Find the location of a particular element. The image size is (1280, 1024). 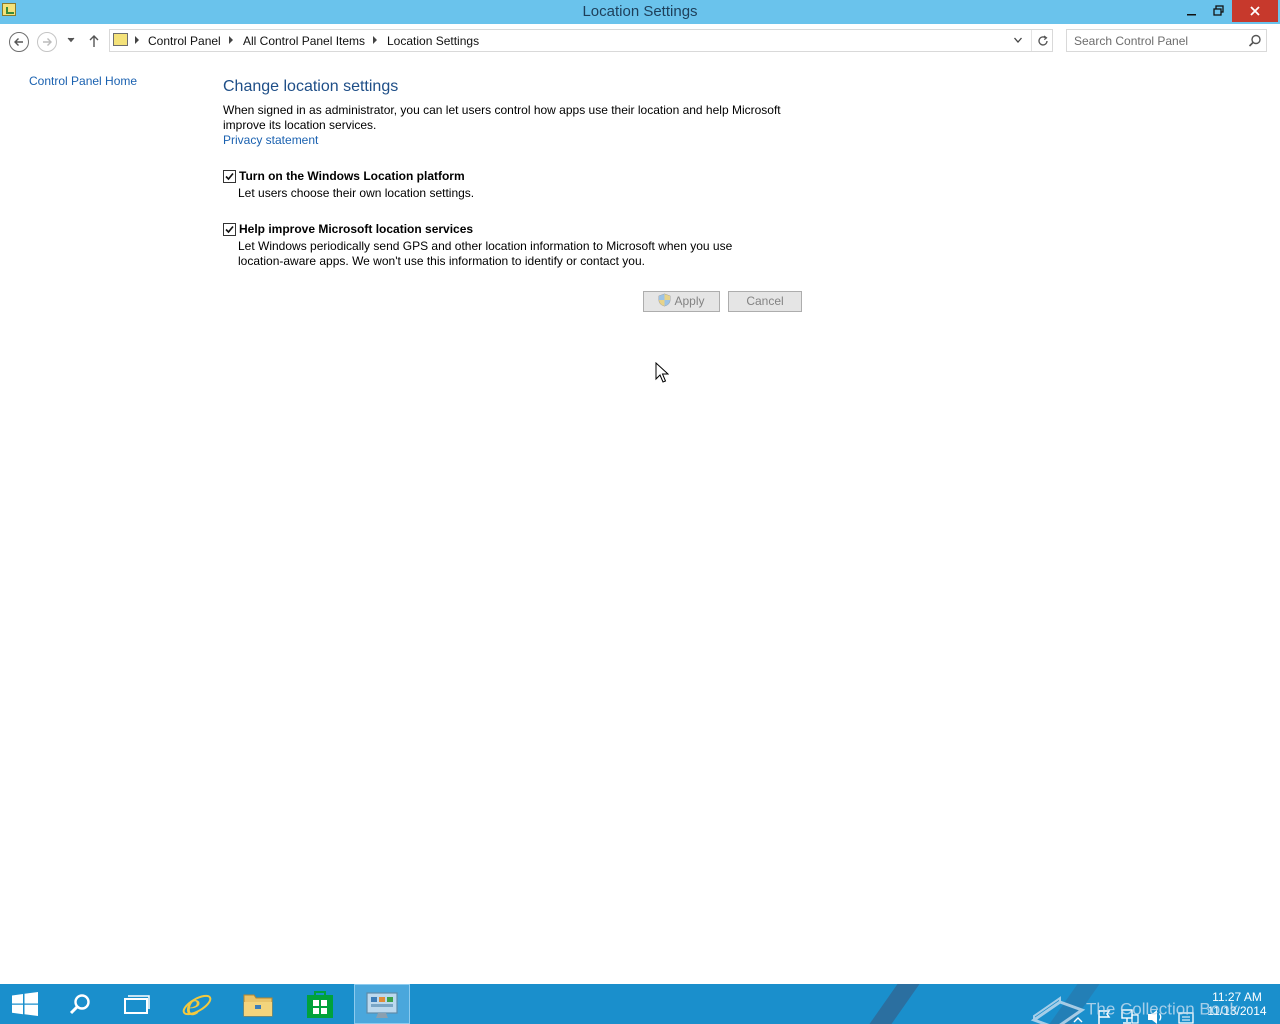

search-input is located at coordinates (1156, 40).